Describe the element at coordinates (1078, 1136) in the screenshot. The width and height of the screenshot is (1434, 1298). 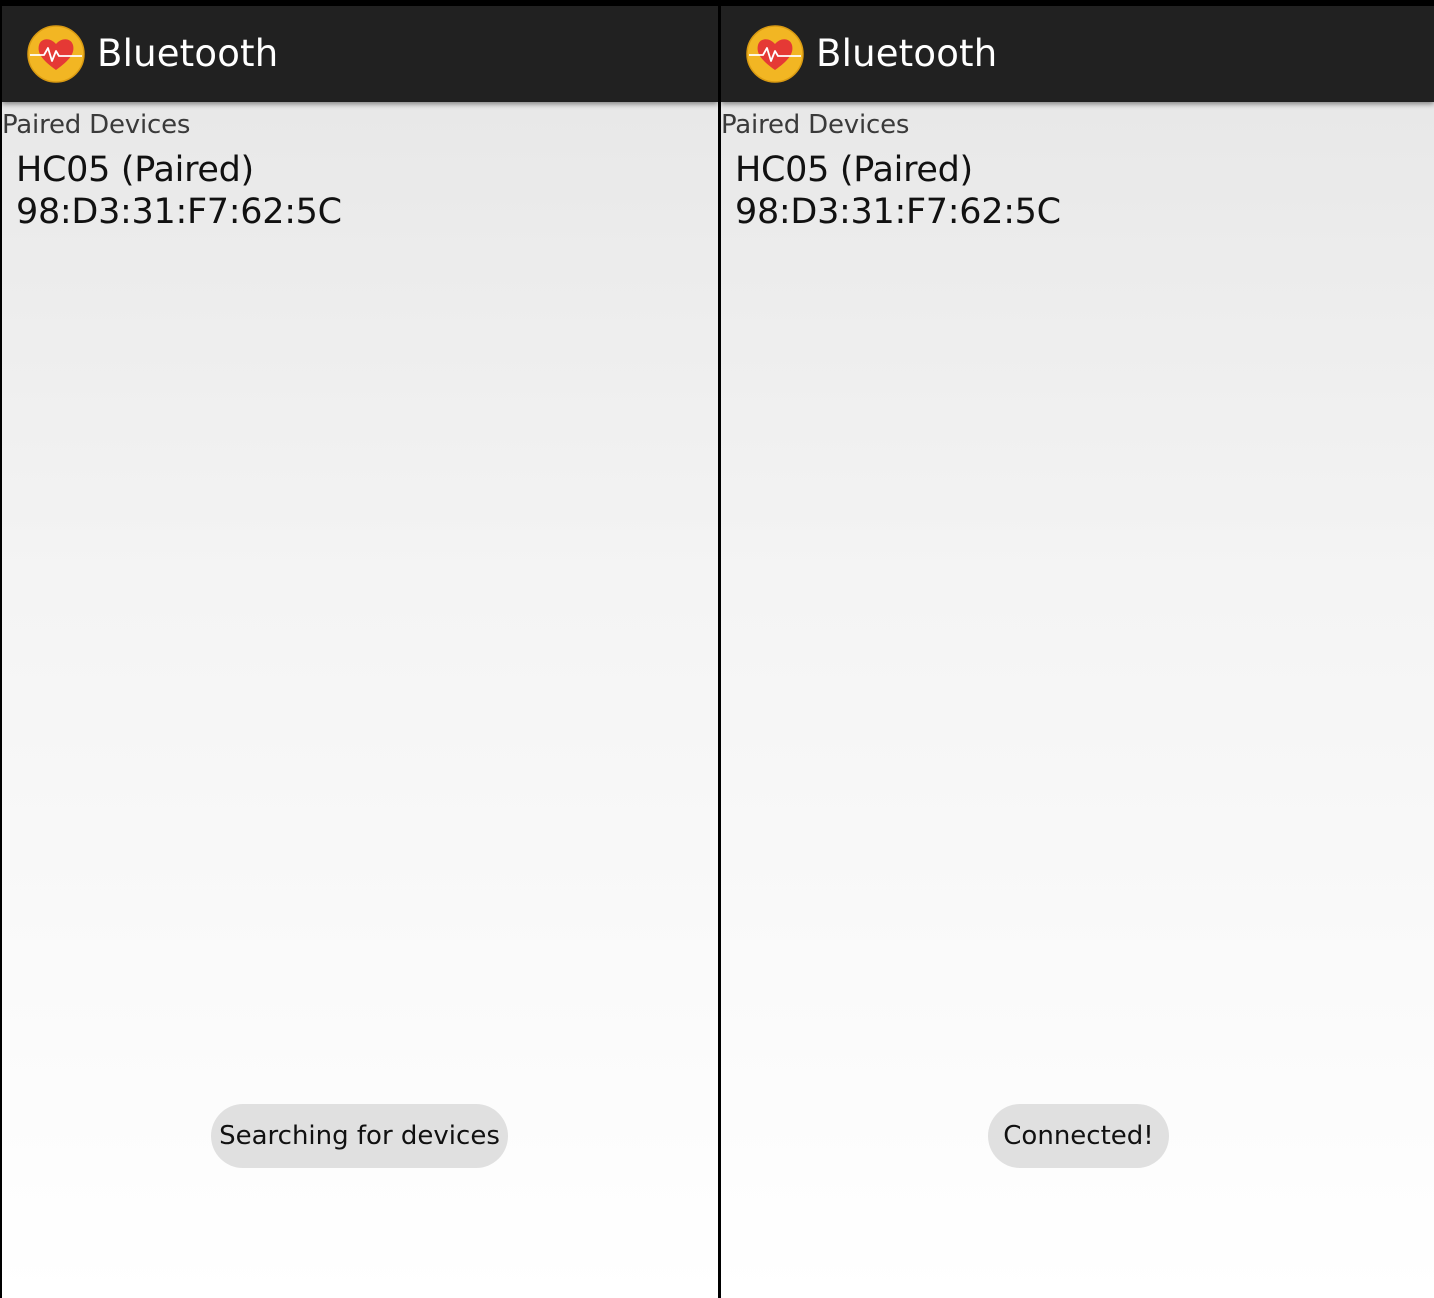
I see `toast-message: Connected!` at that location.